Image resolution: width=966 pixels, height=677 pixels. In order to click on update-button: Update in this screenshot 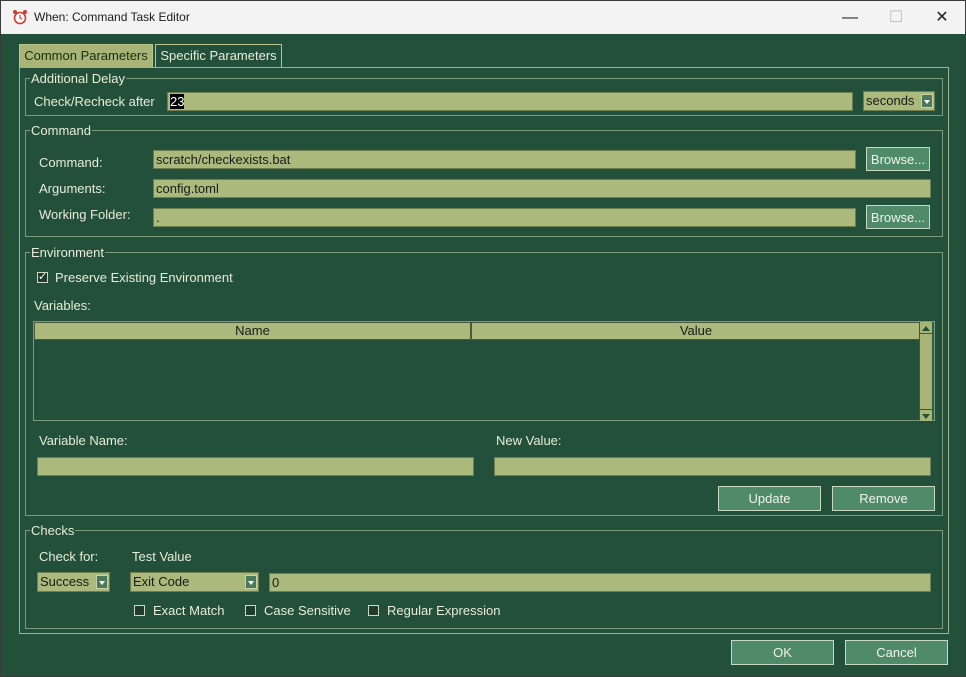, I will do `click(769, 498)`.